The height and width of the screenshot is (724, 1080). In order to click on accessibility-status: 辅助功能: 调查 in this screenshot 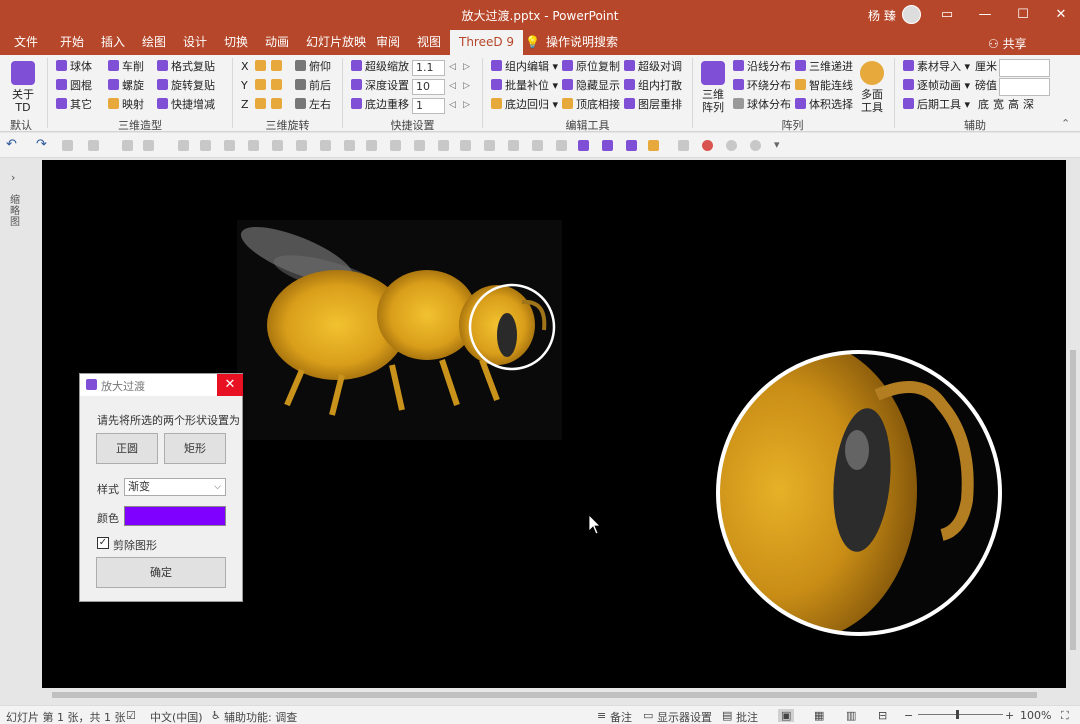, I will do `click(260, 716)`.